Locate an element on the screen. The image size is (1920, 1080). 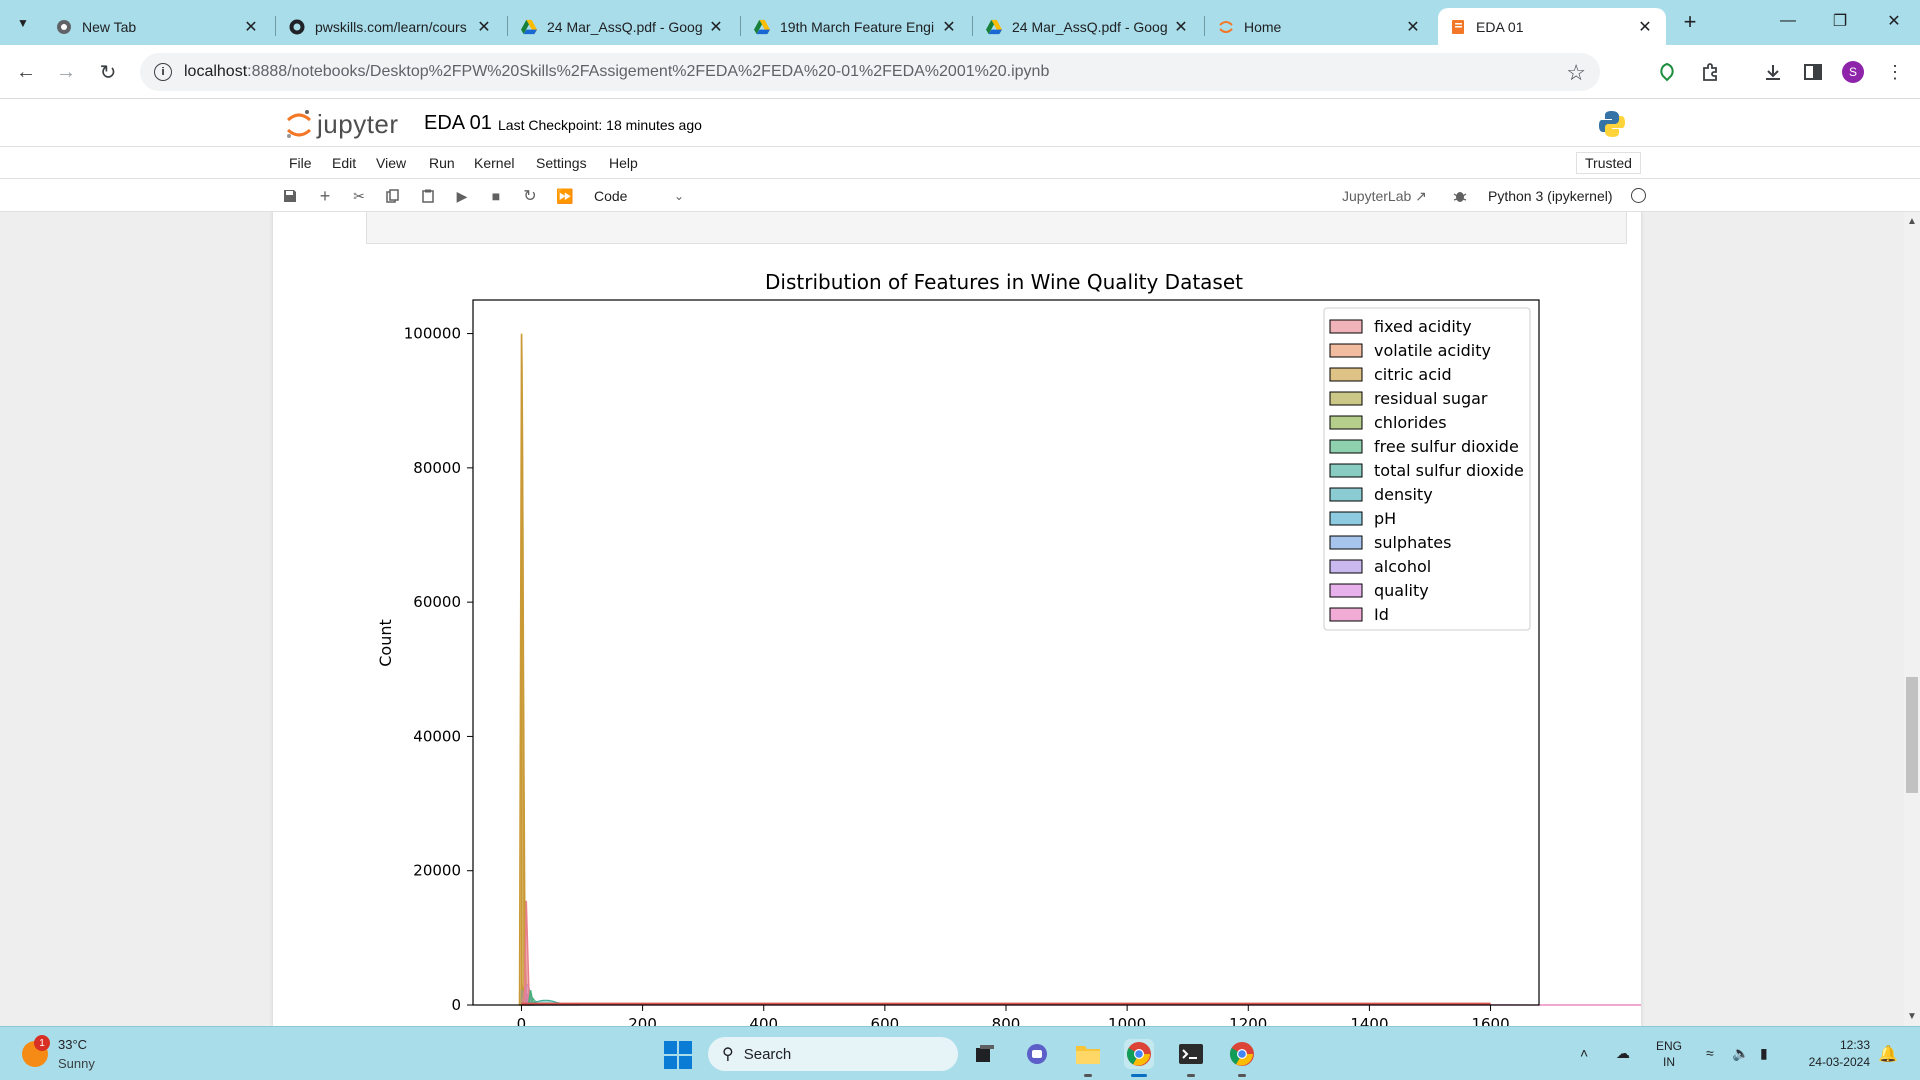
site-info-icon: i is located at coordinates (163, 72).